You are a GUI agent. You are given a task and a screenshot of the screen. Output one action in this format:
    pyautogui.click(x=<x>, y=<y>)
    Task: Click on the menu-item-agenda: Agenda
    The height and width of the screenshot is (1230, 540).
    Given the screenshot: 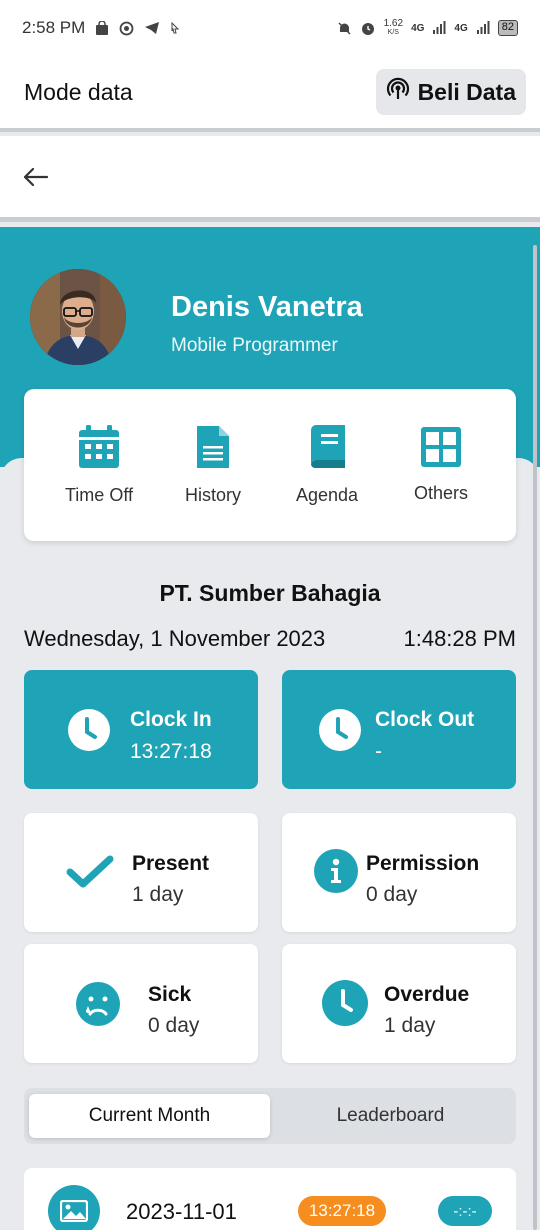 What is the action you would take?
    pyautogui.click(x=327, y=465)
    